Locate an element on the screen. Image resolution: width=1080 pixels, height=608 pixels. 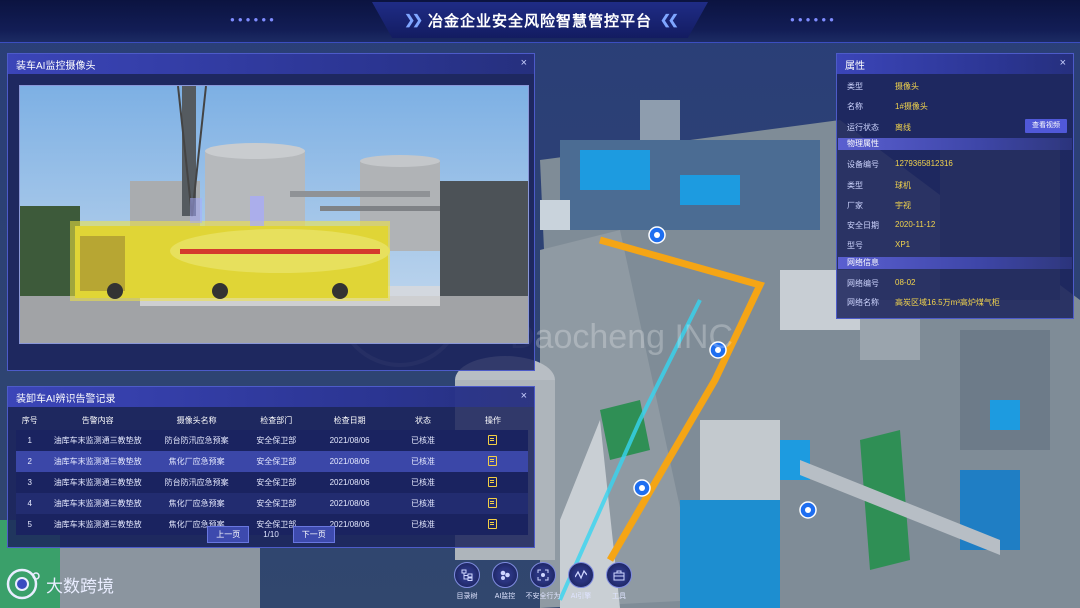
brand-logo: 大数跨境 is located at coordinates (60, 584).